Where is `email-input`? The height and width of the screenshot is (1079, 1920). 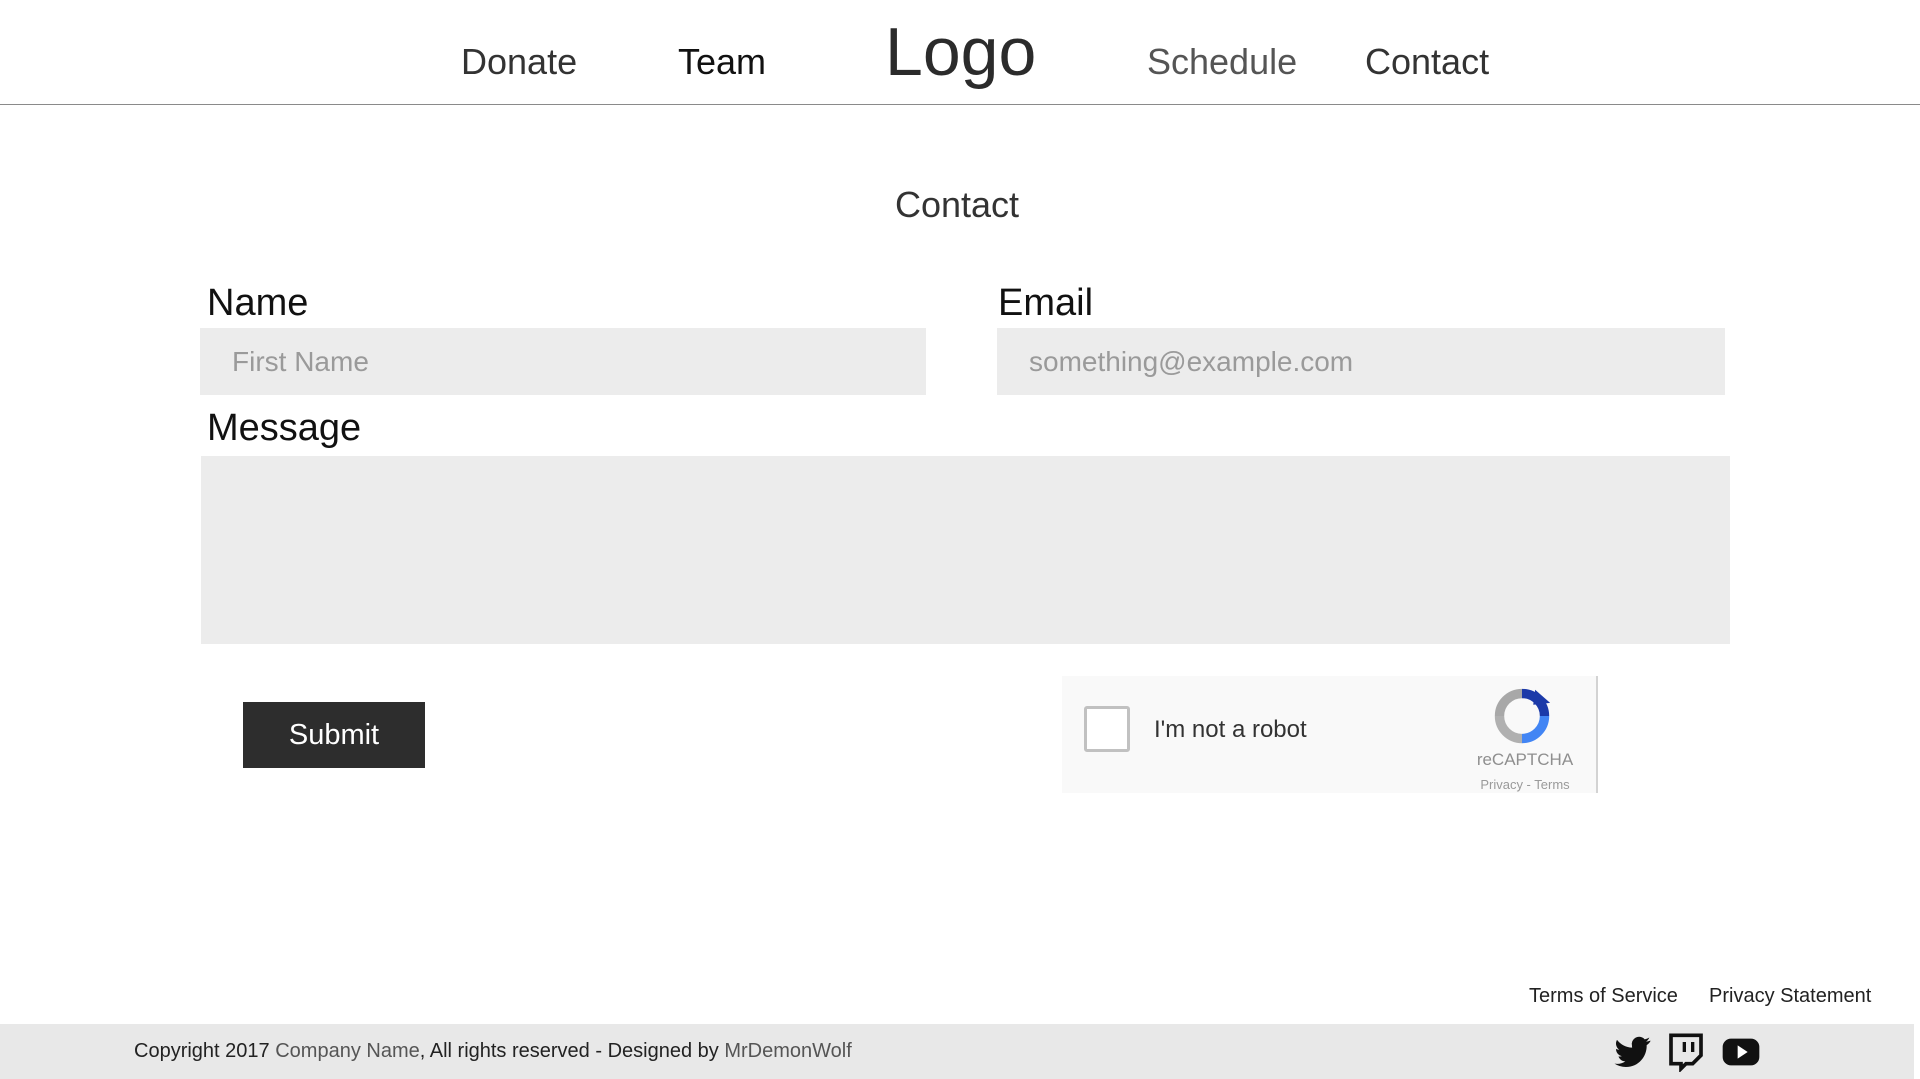
email-input is located at coordinates (1361, 361).